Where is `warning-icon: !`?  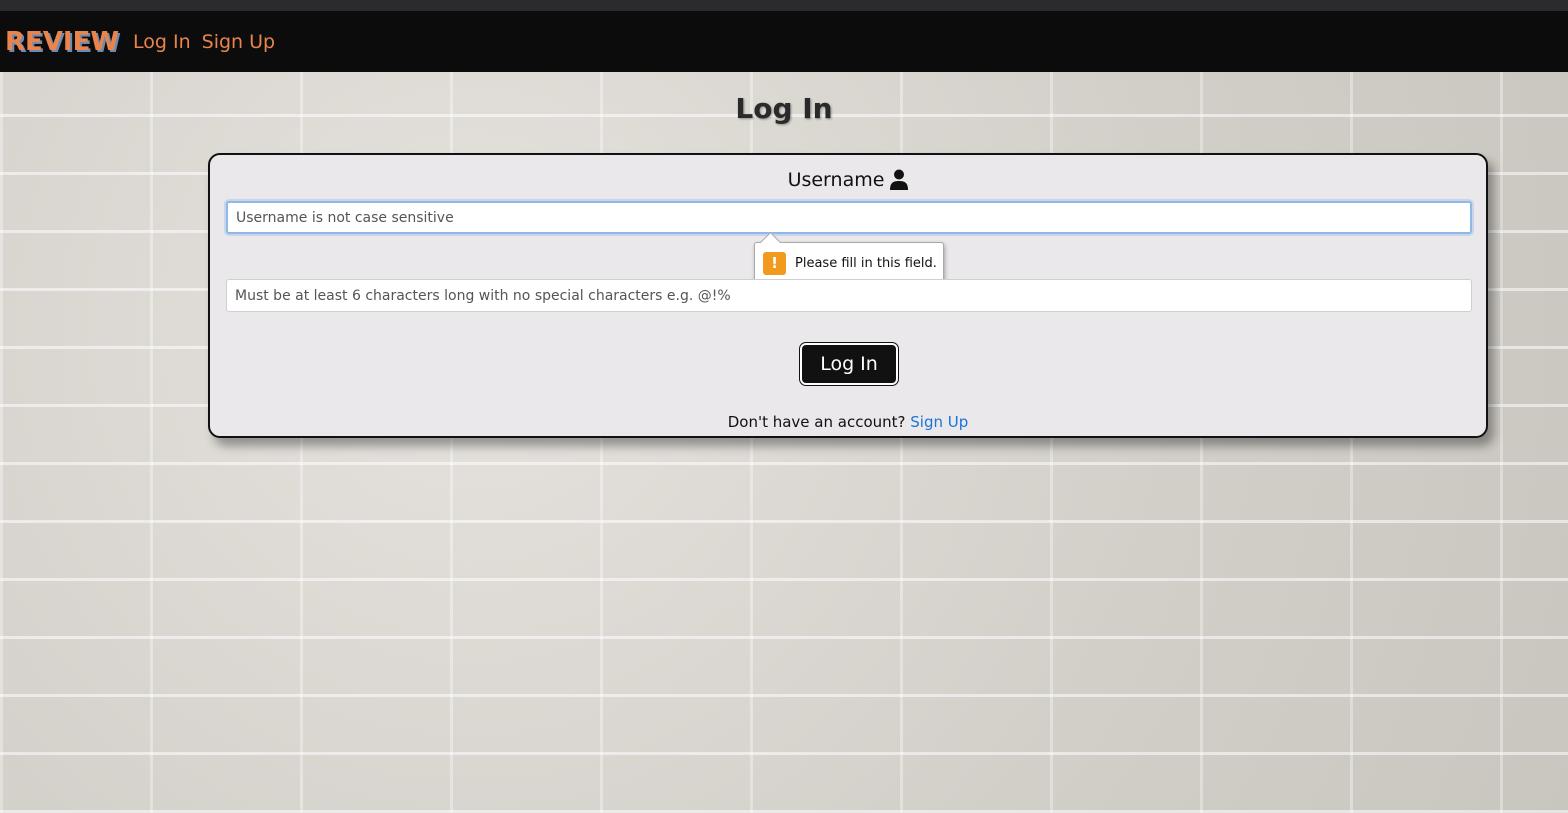 warning-icon: ! is located at coordinates (774, 263).